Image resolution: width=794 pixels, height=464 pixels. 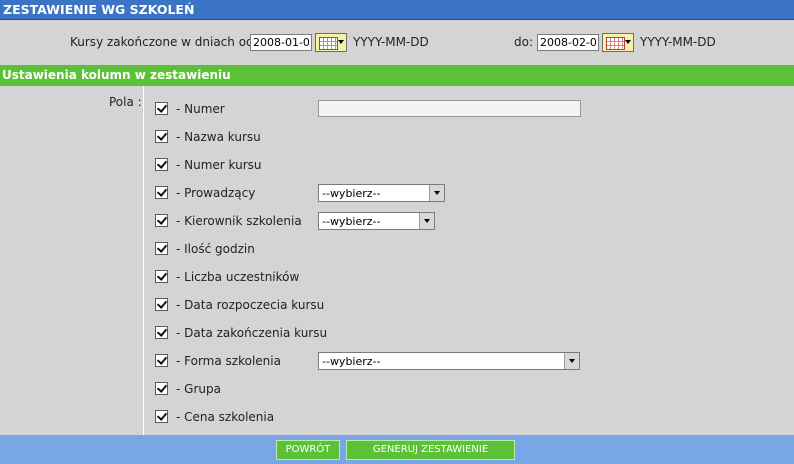 I want to click on back-button: POWRÓT, so click(x=308, y=450).